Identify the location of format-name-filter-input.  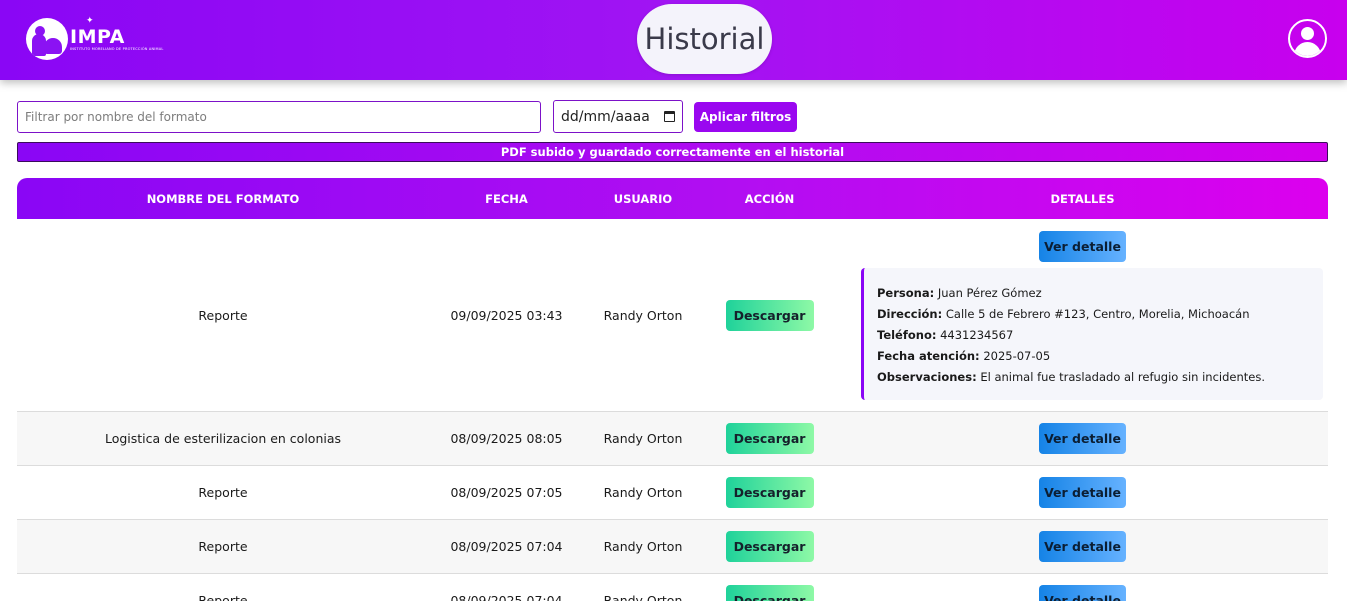
(279, 117).